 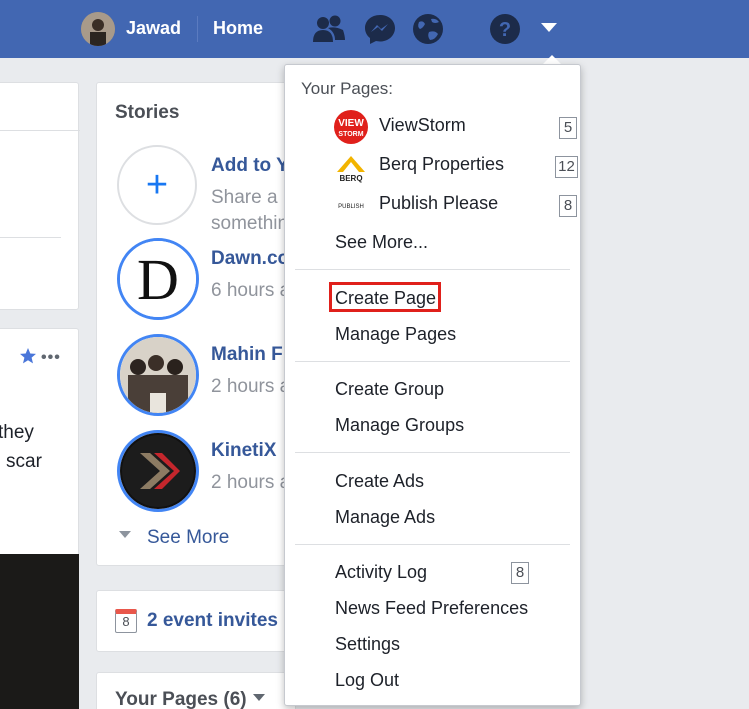 What do you see at coordinates (568, 206) in the screenshot?
I see `notification-count-badge: 8` at bounding box center [568, 206].